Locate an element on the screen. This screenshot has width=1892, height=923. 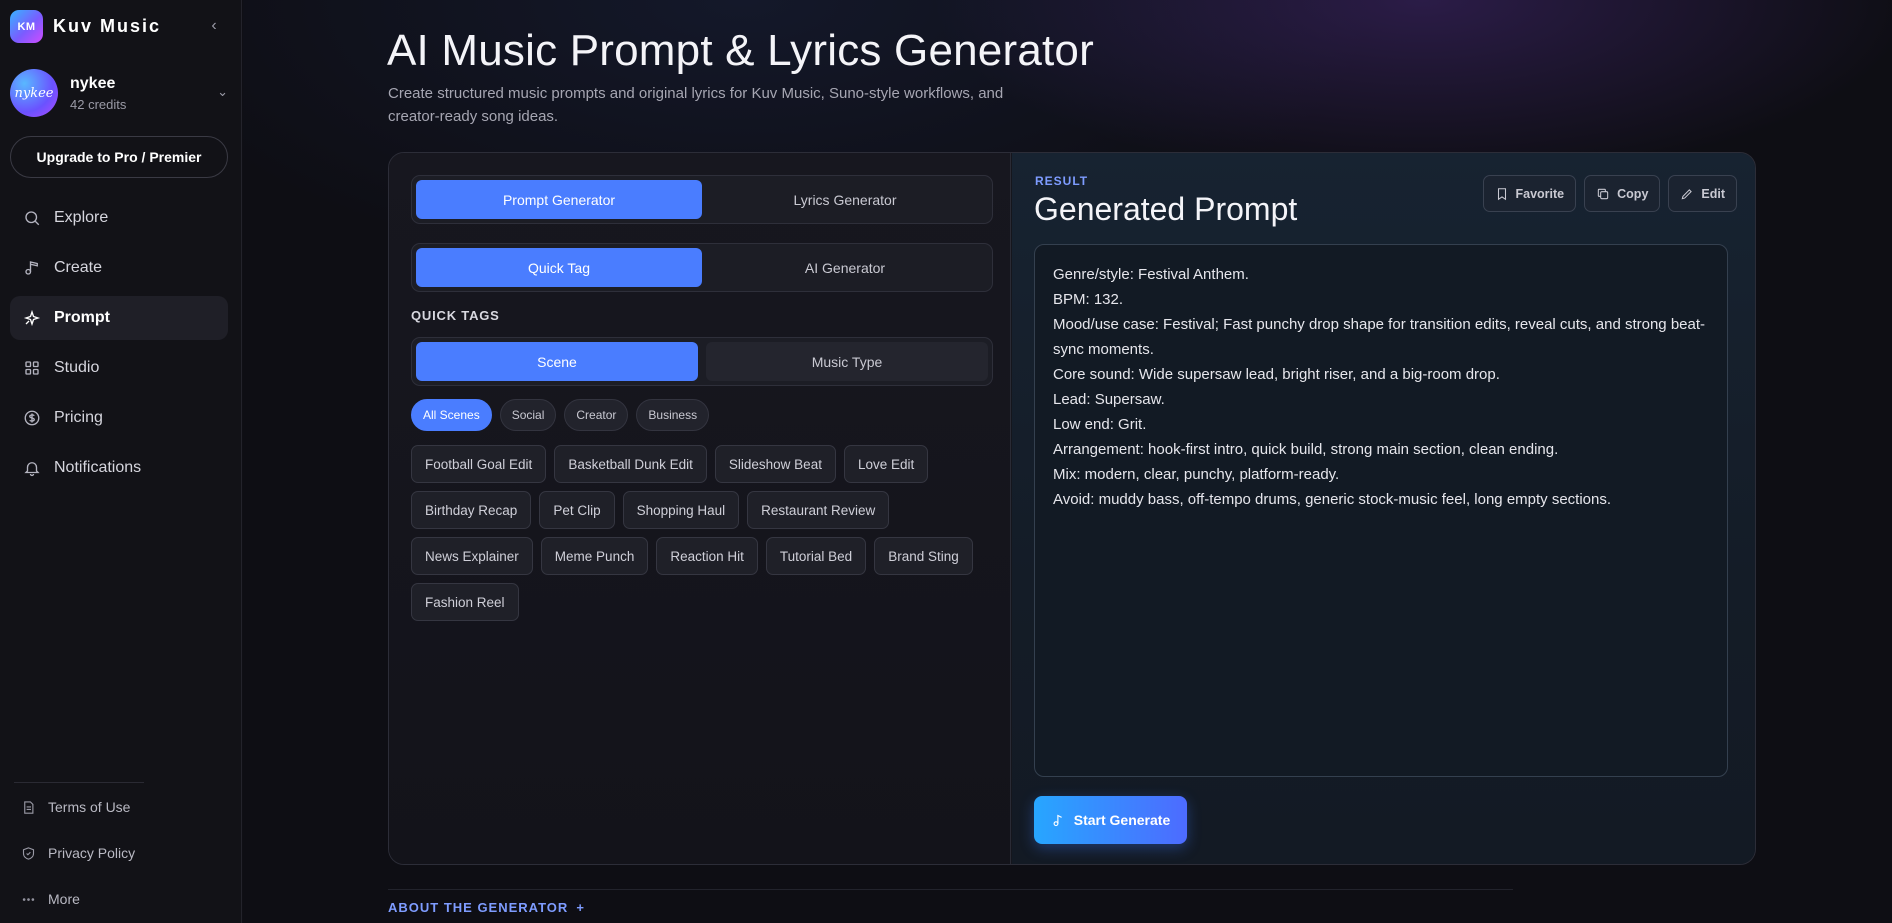
avatar: nykee is located at coordinates (34, 93).